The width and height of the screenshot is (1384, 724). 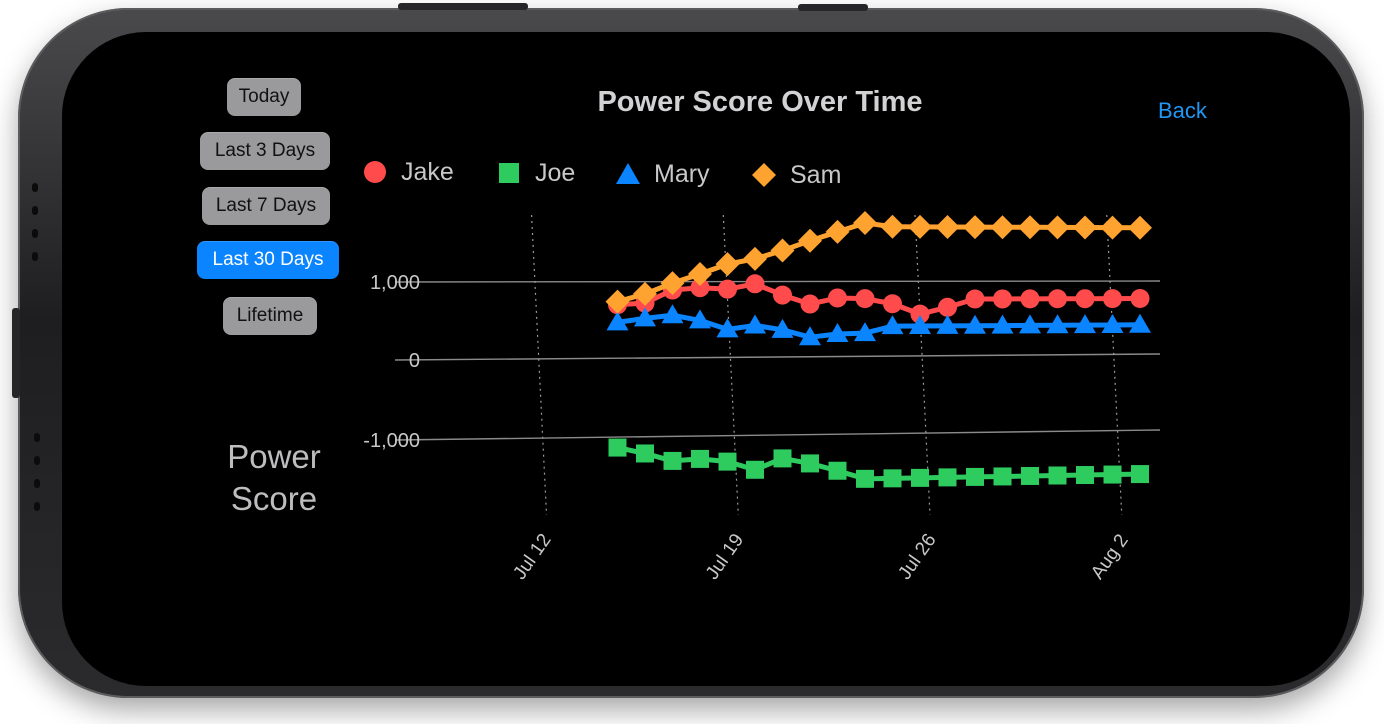 I want to click on x-tick-label: Jul 26, so click(x=917, y=557).